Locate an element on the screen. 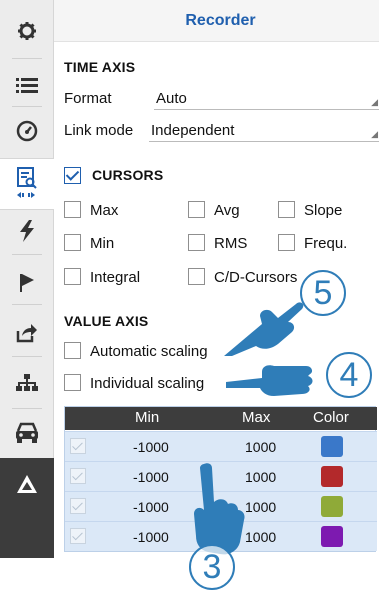  callout-5-label: 5 is located at coordinates (323, 292).